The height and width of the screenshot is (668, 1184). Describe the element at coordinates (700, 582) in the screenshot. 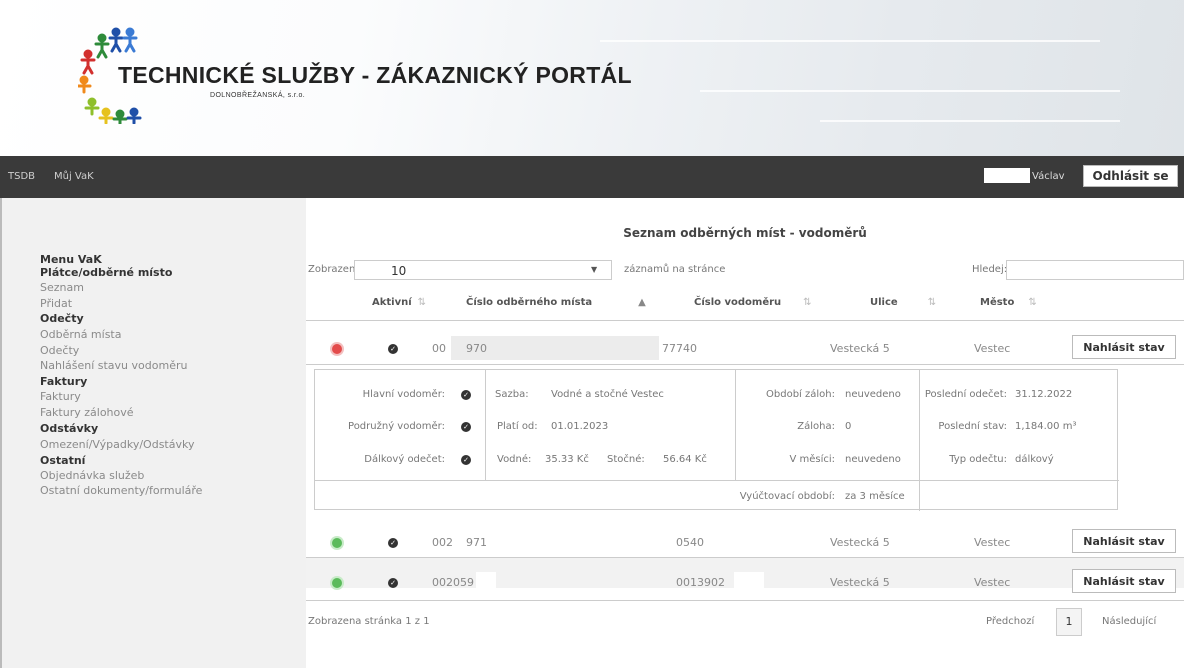

I see `meter-number: 0013902` at that location.